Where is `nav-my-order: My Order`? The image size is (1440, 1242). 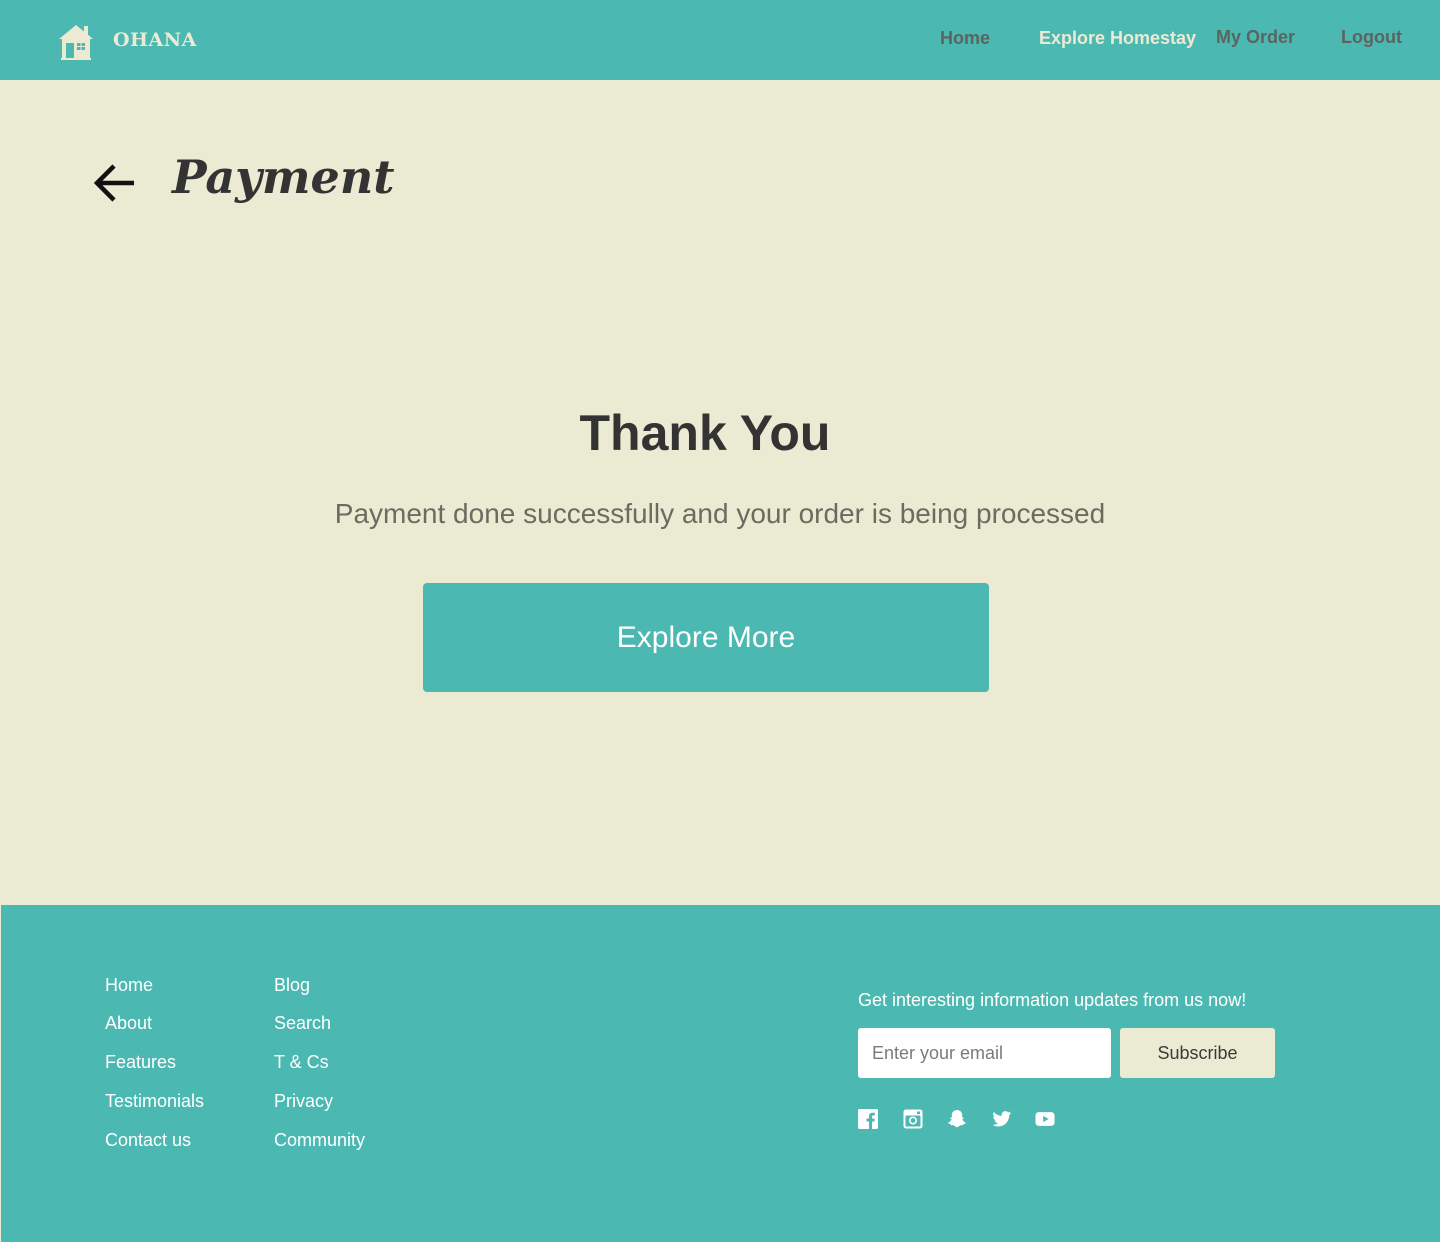
nav-my-order: My Order is located at coordinates (1255, 37).